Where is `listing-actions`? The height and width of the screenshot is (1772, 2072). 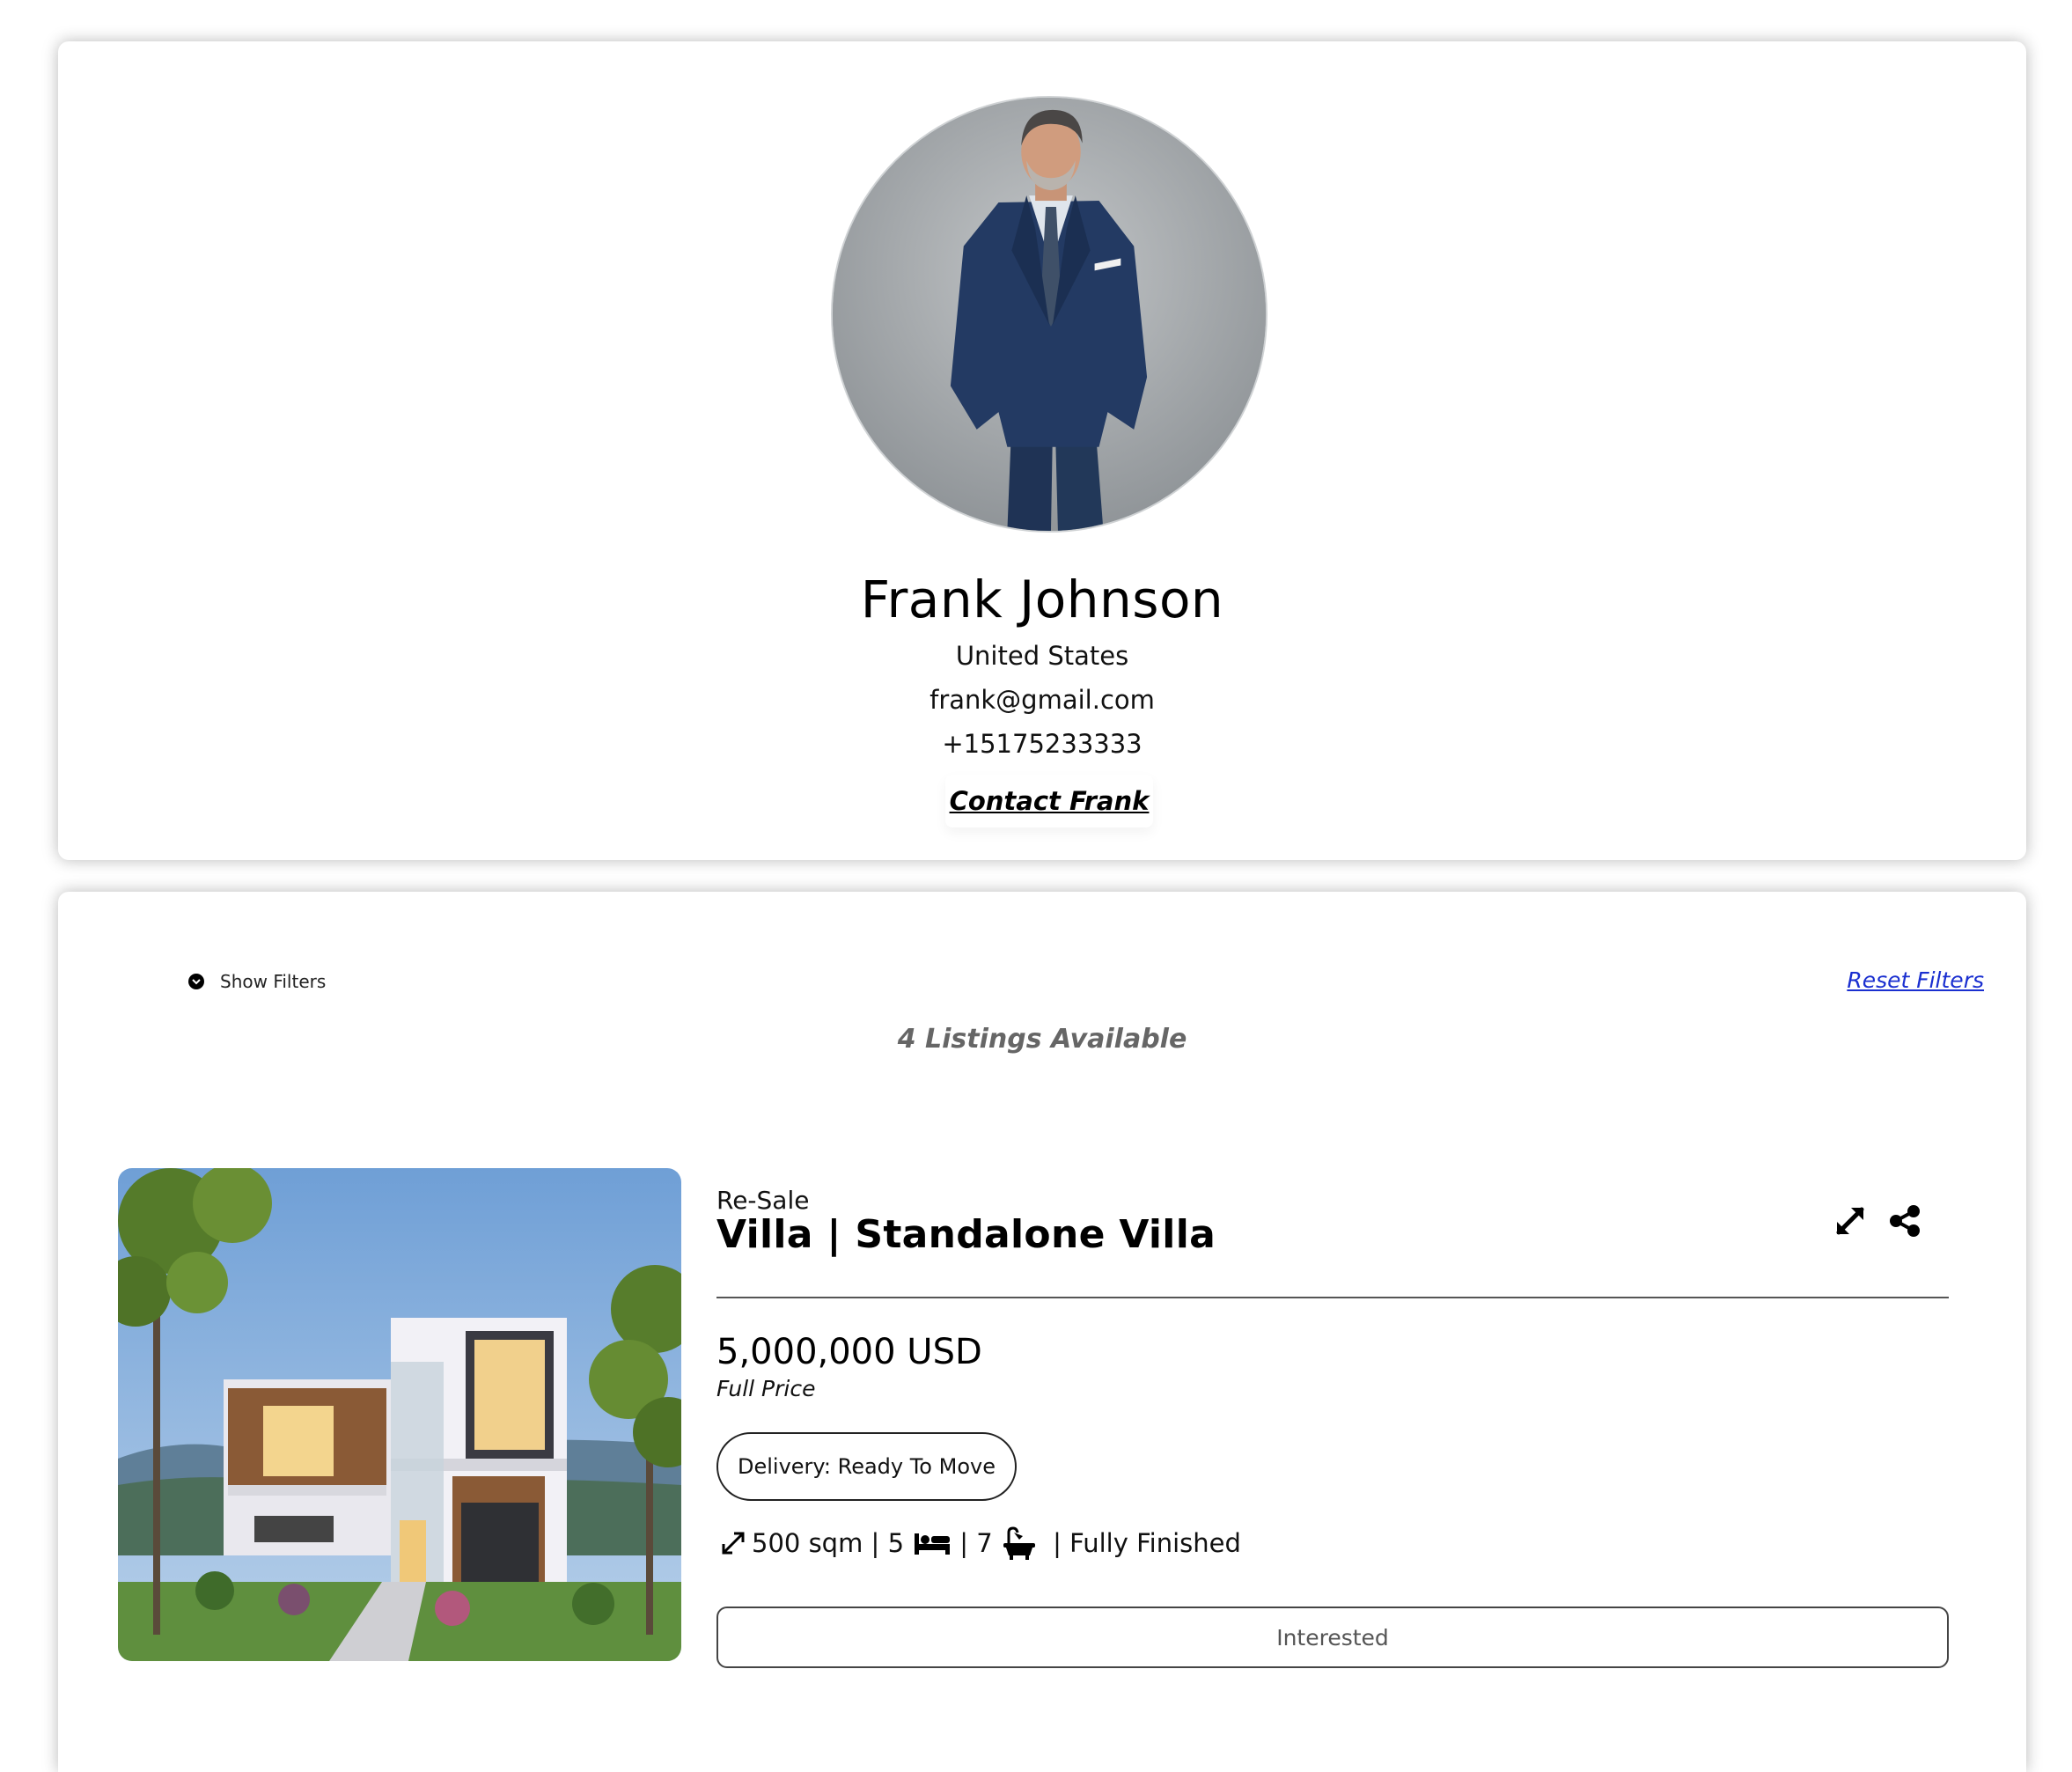
listing-actions is located at coordinates (1877, 1221).